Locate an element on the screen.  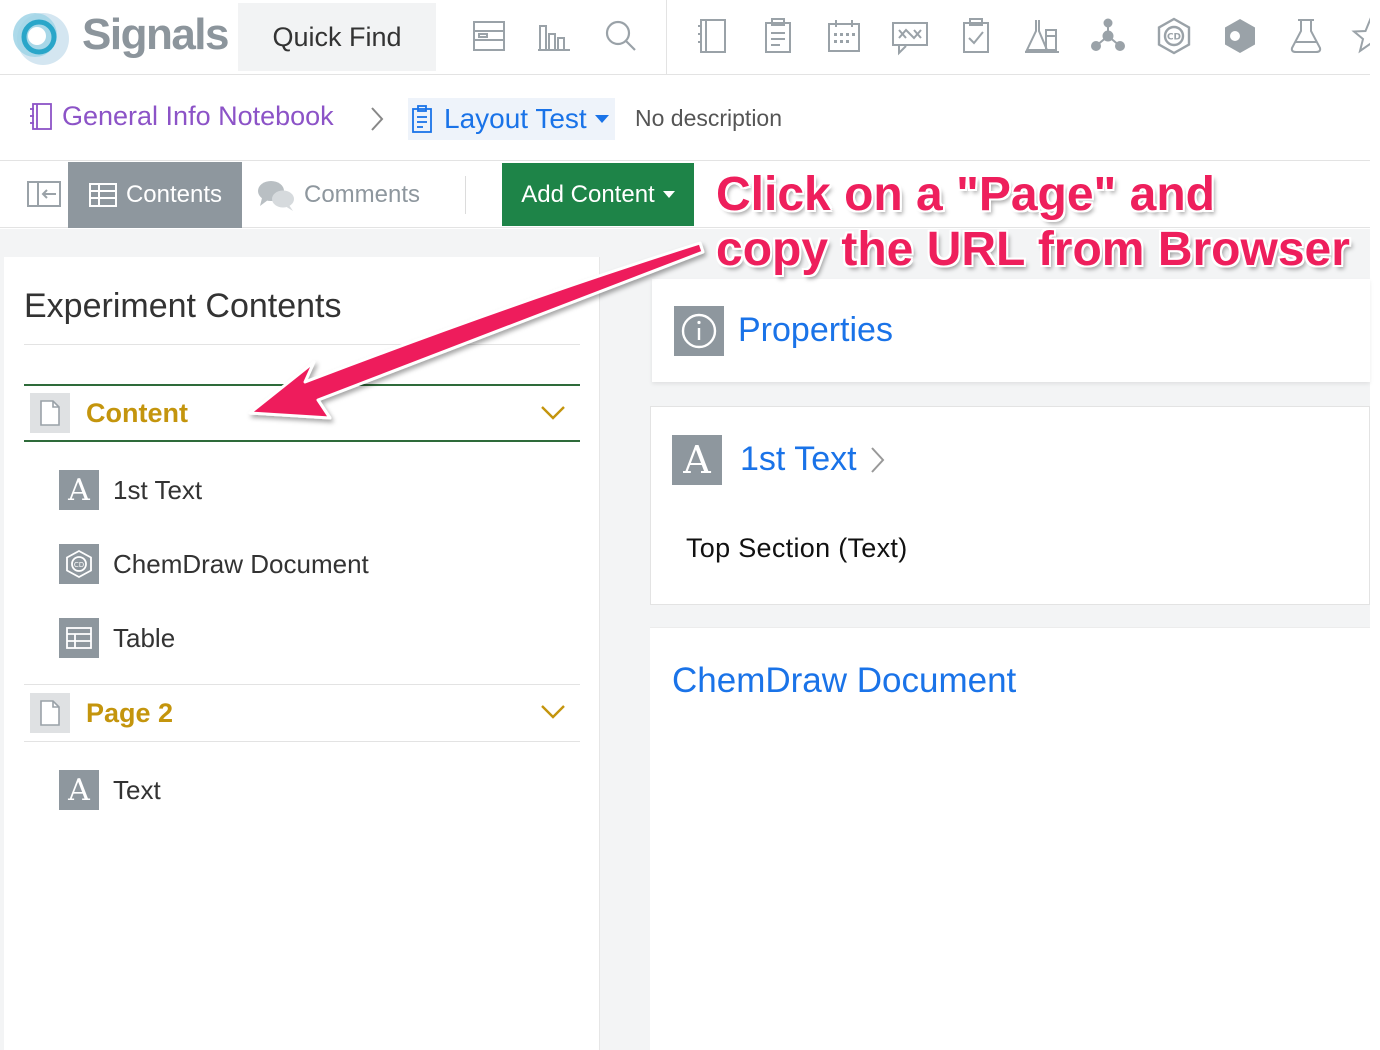
notebook-name: General Info Notebook is located at coordinates (198, 116).